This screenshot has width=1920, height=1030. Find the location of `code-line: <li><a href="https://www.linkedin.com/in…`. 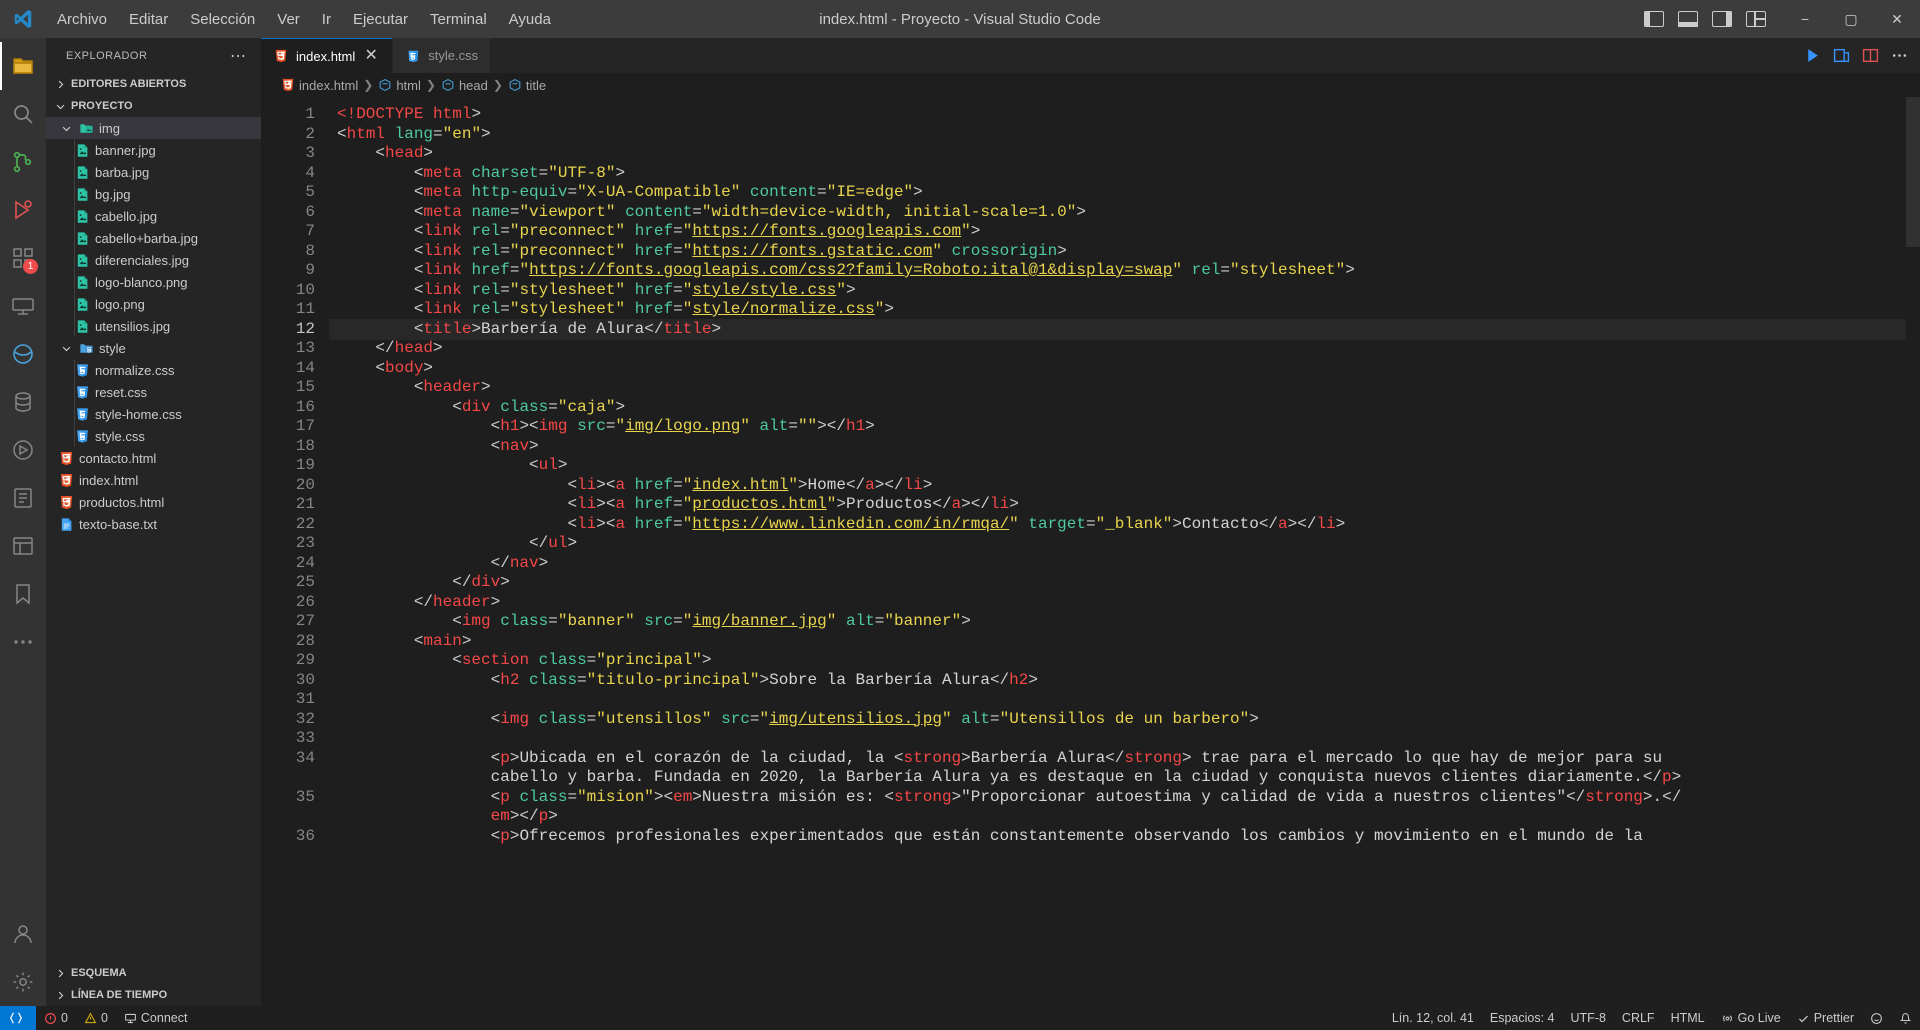

code-line: <li><a href="https://www.linkedin.com/in… is located at coordinates (1124, 525).